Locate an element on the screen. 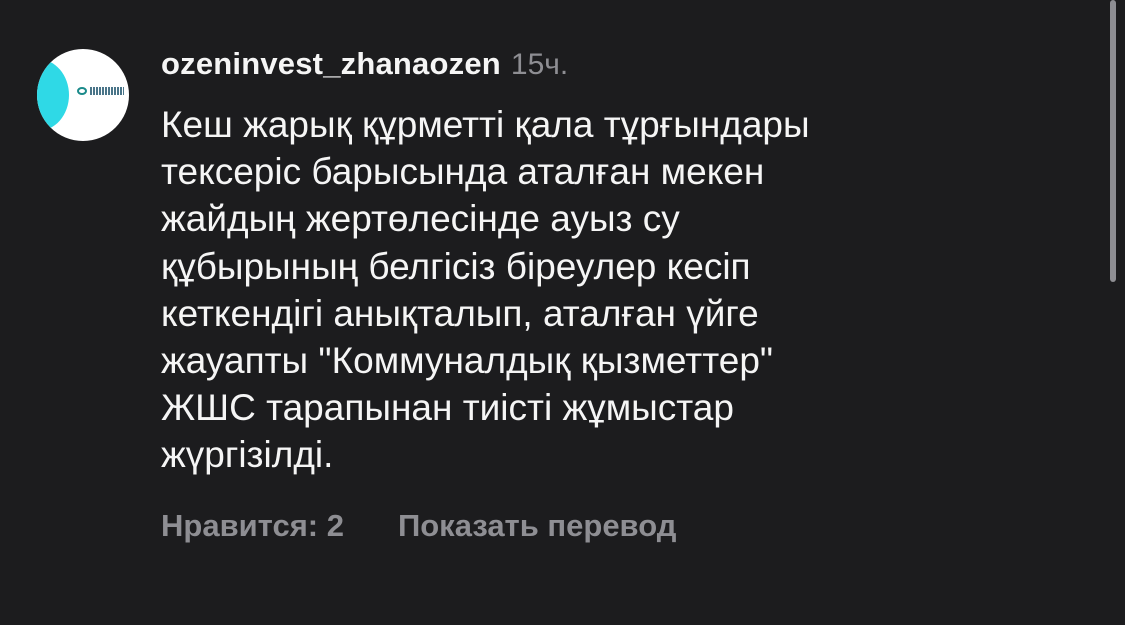 The height and width of the screenshot is (625, 1125). comment-body-line: құбырының белгісіз біреулер кесіп is located at coordinates (456, 266).